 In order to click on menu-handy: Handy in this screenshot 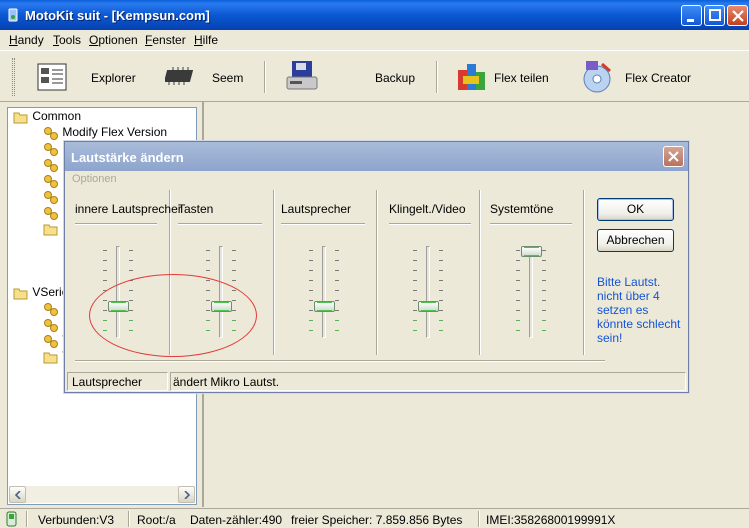, I will do `click(26, 40)`.